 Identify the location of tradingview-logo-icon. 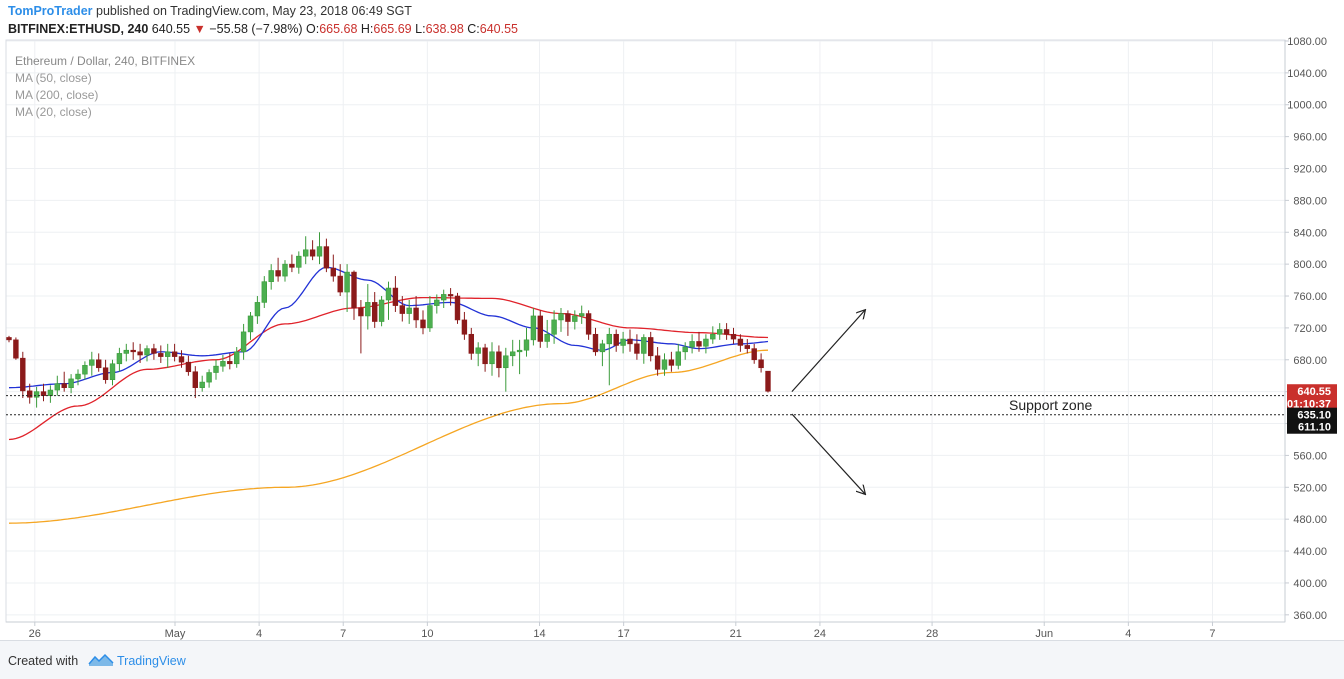
(101, 660).